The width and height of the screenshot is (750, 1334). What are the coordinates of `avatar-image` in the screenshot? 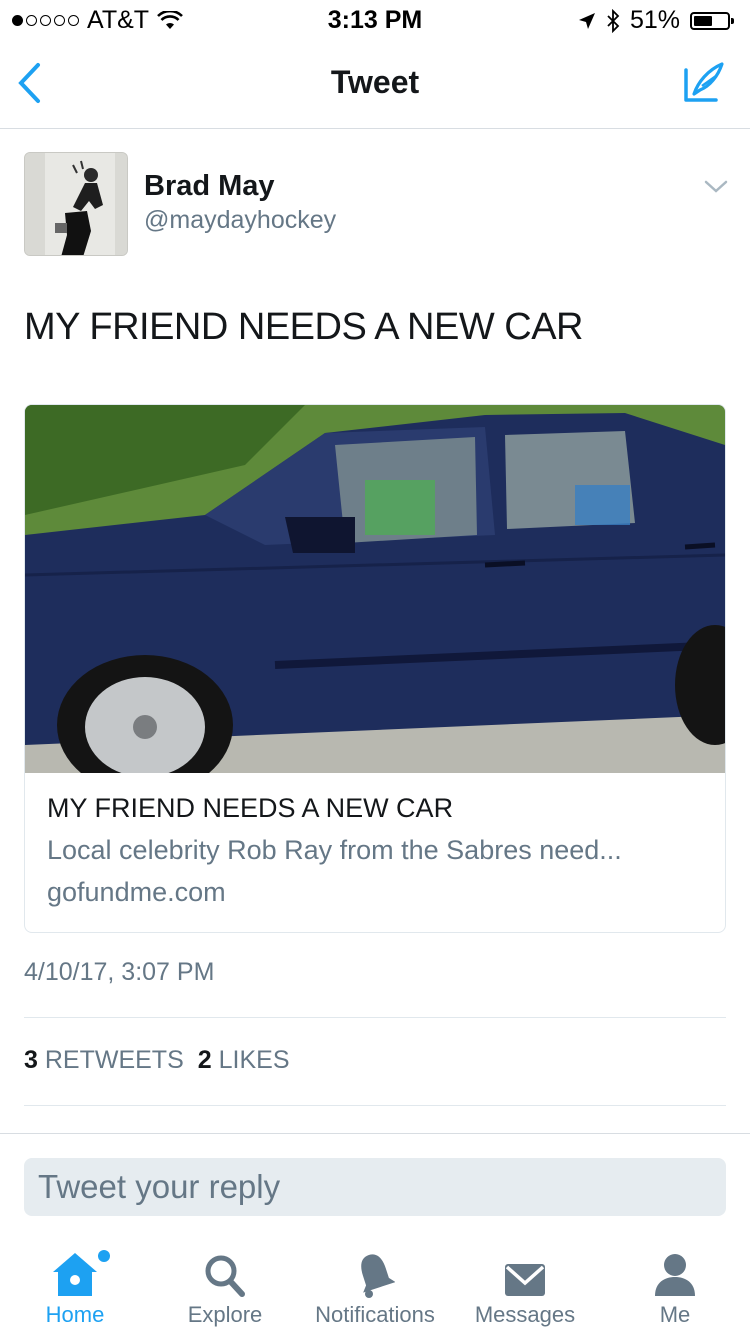 It's located at (76, 204).